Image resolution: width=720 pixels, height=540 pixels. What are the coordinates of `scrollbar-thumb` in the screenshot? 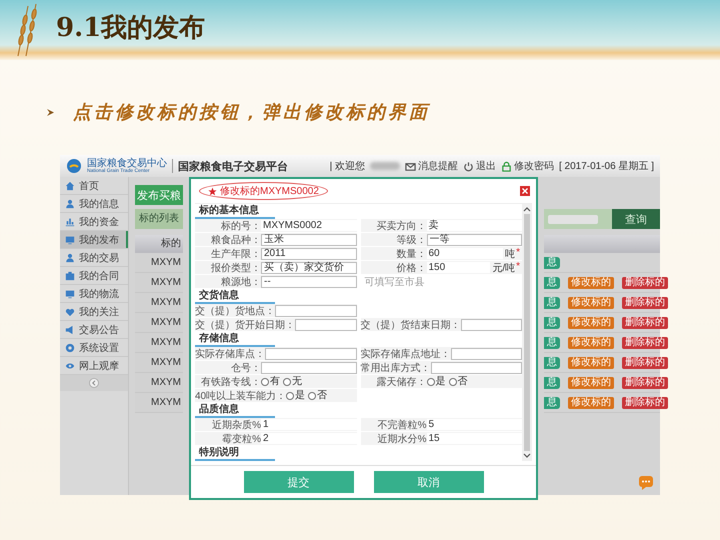 It's located at (527, 332).